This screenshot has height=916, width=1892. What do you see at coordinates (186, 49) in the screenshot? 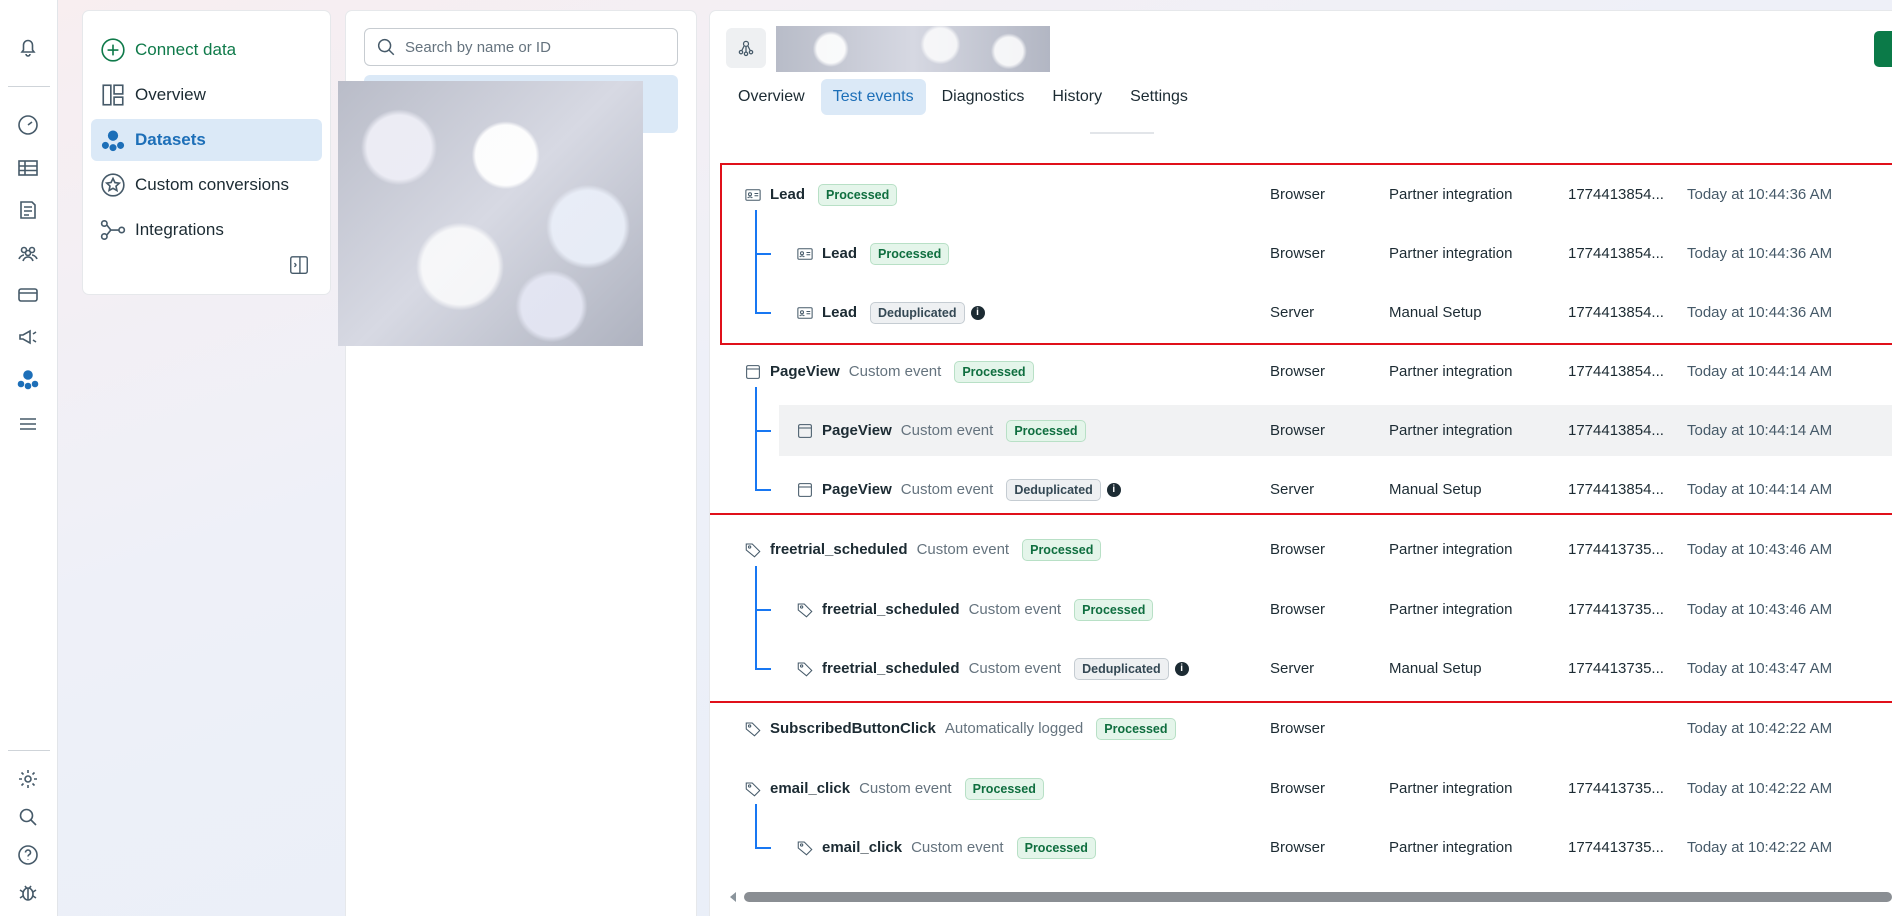
I see `connect-data-label: Connect data` at bounding box center [186, 49].